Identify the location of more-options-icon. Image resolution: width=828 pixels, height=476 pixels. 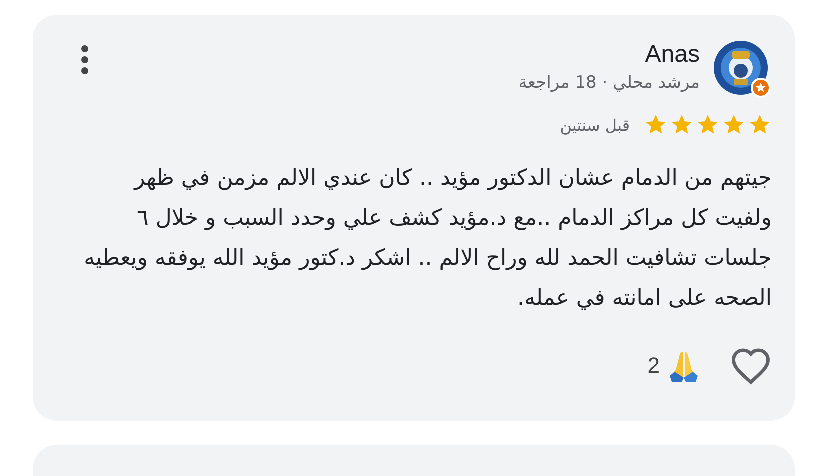
(85, 60).